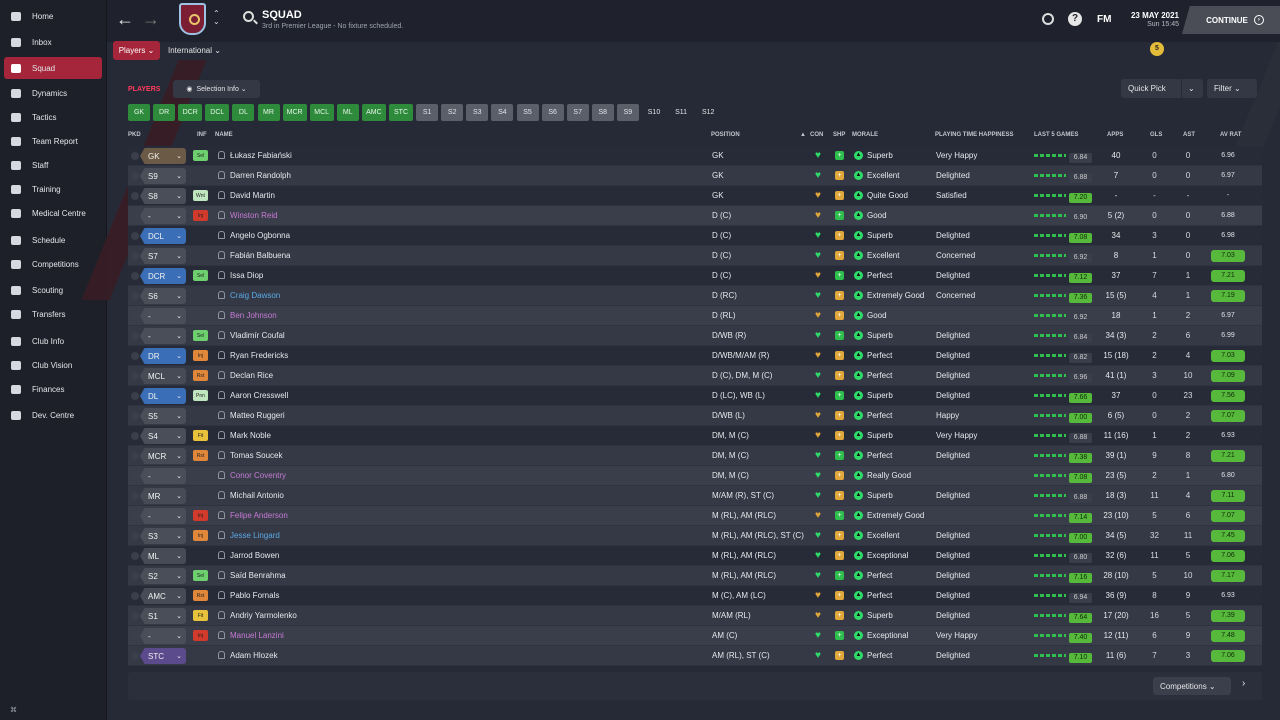 The image size is (1280, 720). Describe the element at coordinates (216, 18) in the screenshot. I see `club-switch-icon: ⌃ ⌄` at that location.